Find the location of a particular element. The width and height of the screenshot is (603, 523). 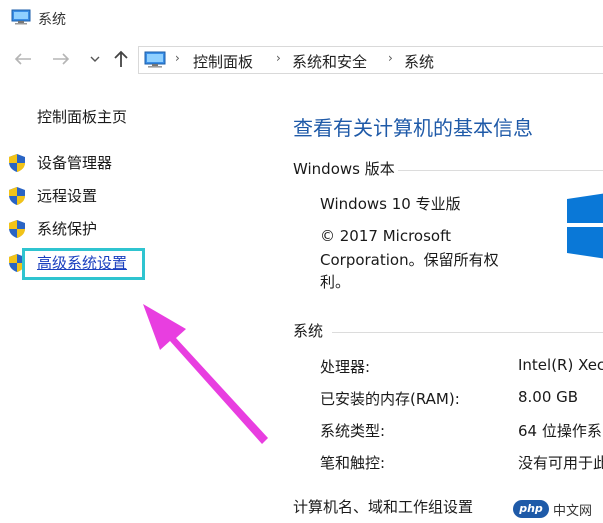

page-title: 查看有关计算机的基本信息 is located at coordinates (413, 128).